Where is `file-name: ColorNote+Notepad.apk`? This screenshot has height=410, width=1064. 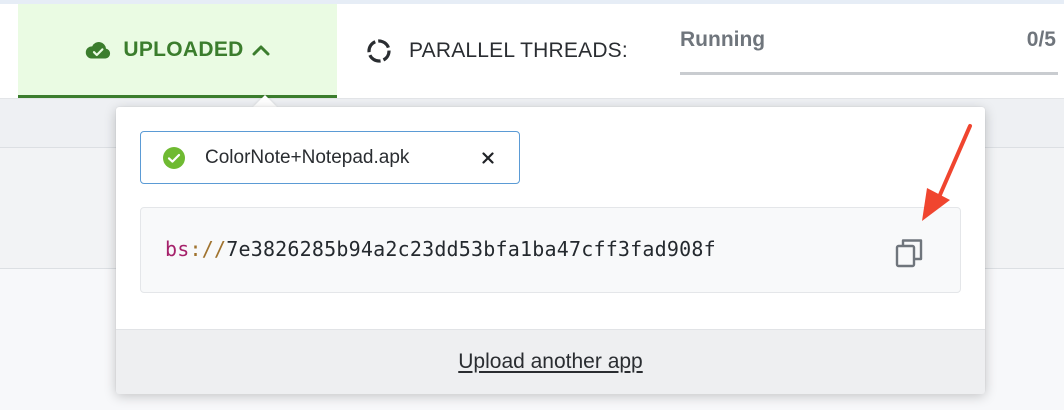
file-name: ColorNote+Notepad.apk is located at coordinates (307, 157).